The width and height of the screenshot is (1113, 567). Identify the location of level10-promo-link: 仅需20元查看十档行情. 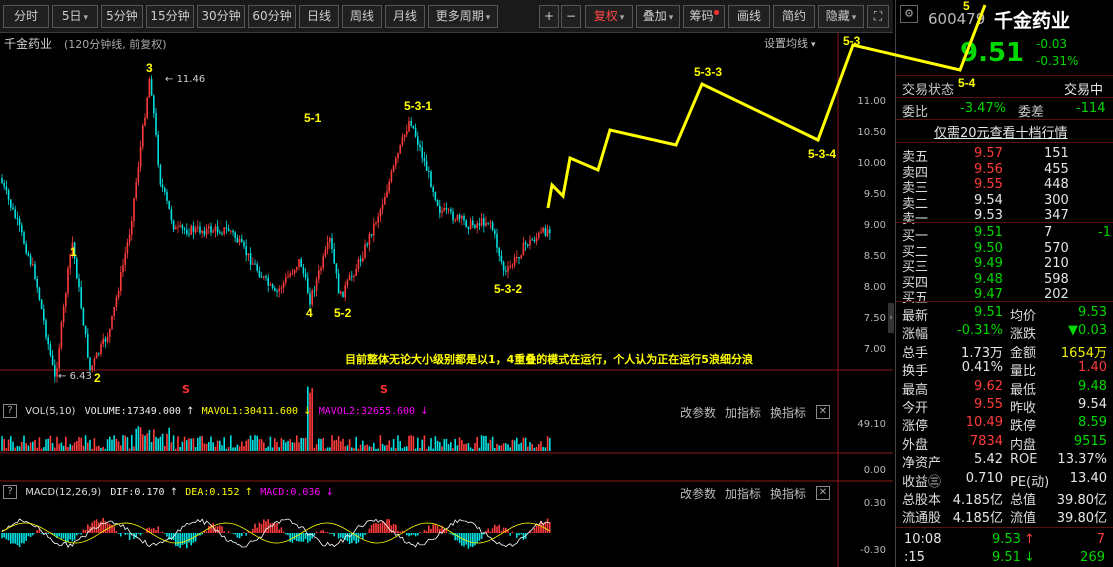
(1001, 131).